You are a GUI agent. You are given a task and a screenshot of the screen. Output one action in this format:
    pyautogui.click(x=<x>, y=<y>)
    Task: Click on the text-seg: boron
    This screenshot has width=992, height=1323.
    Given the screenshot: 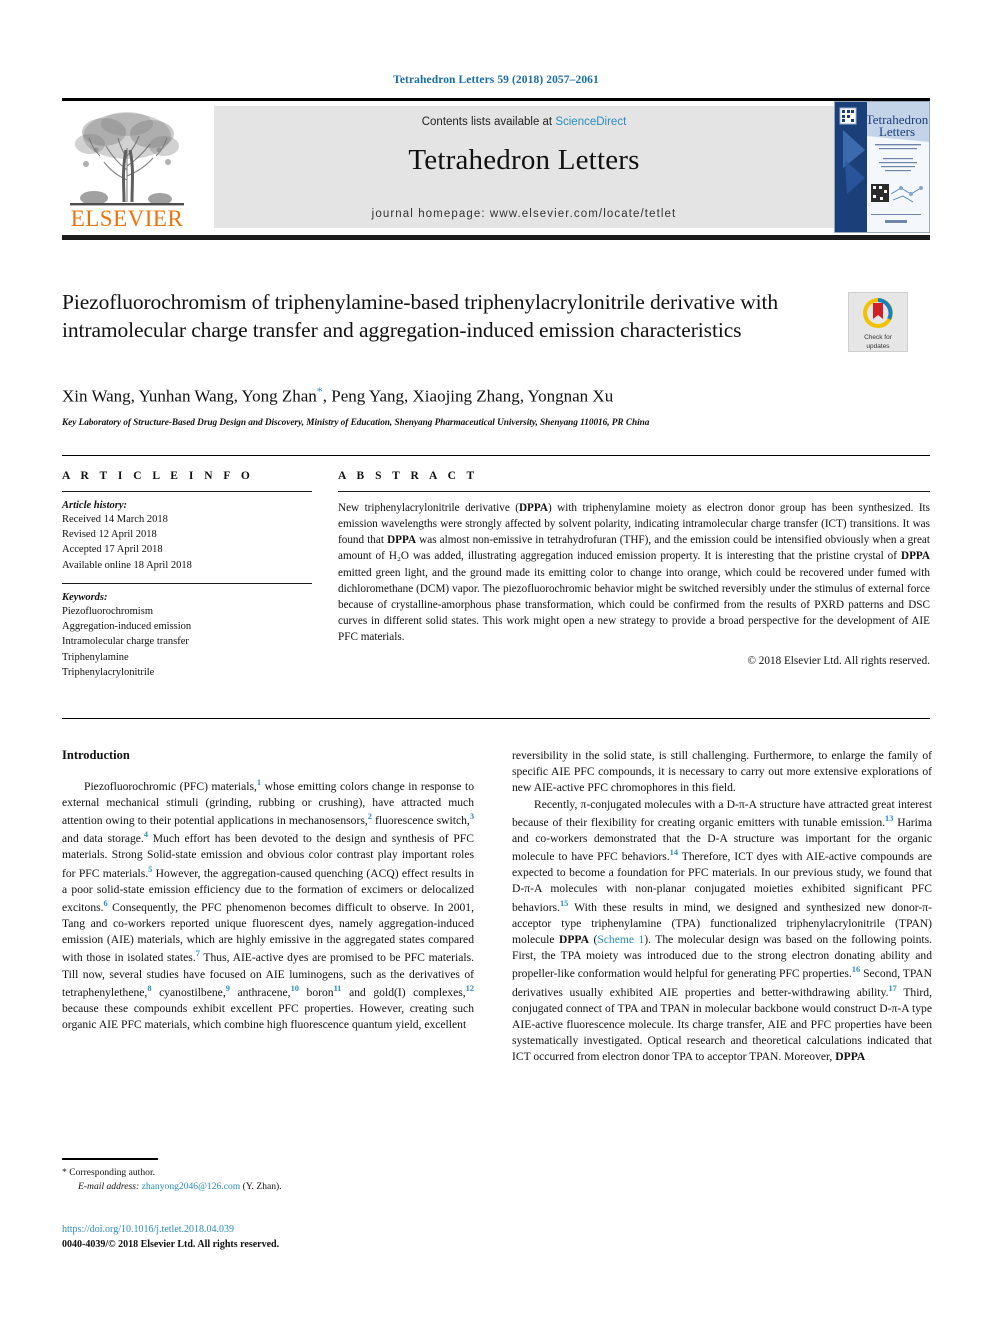 What is the action you would take?
    pyautogui.click(x=316, y=992)
    